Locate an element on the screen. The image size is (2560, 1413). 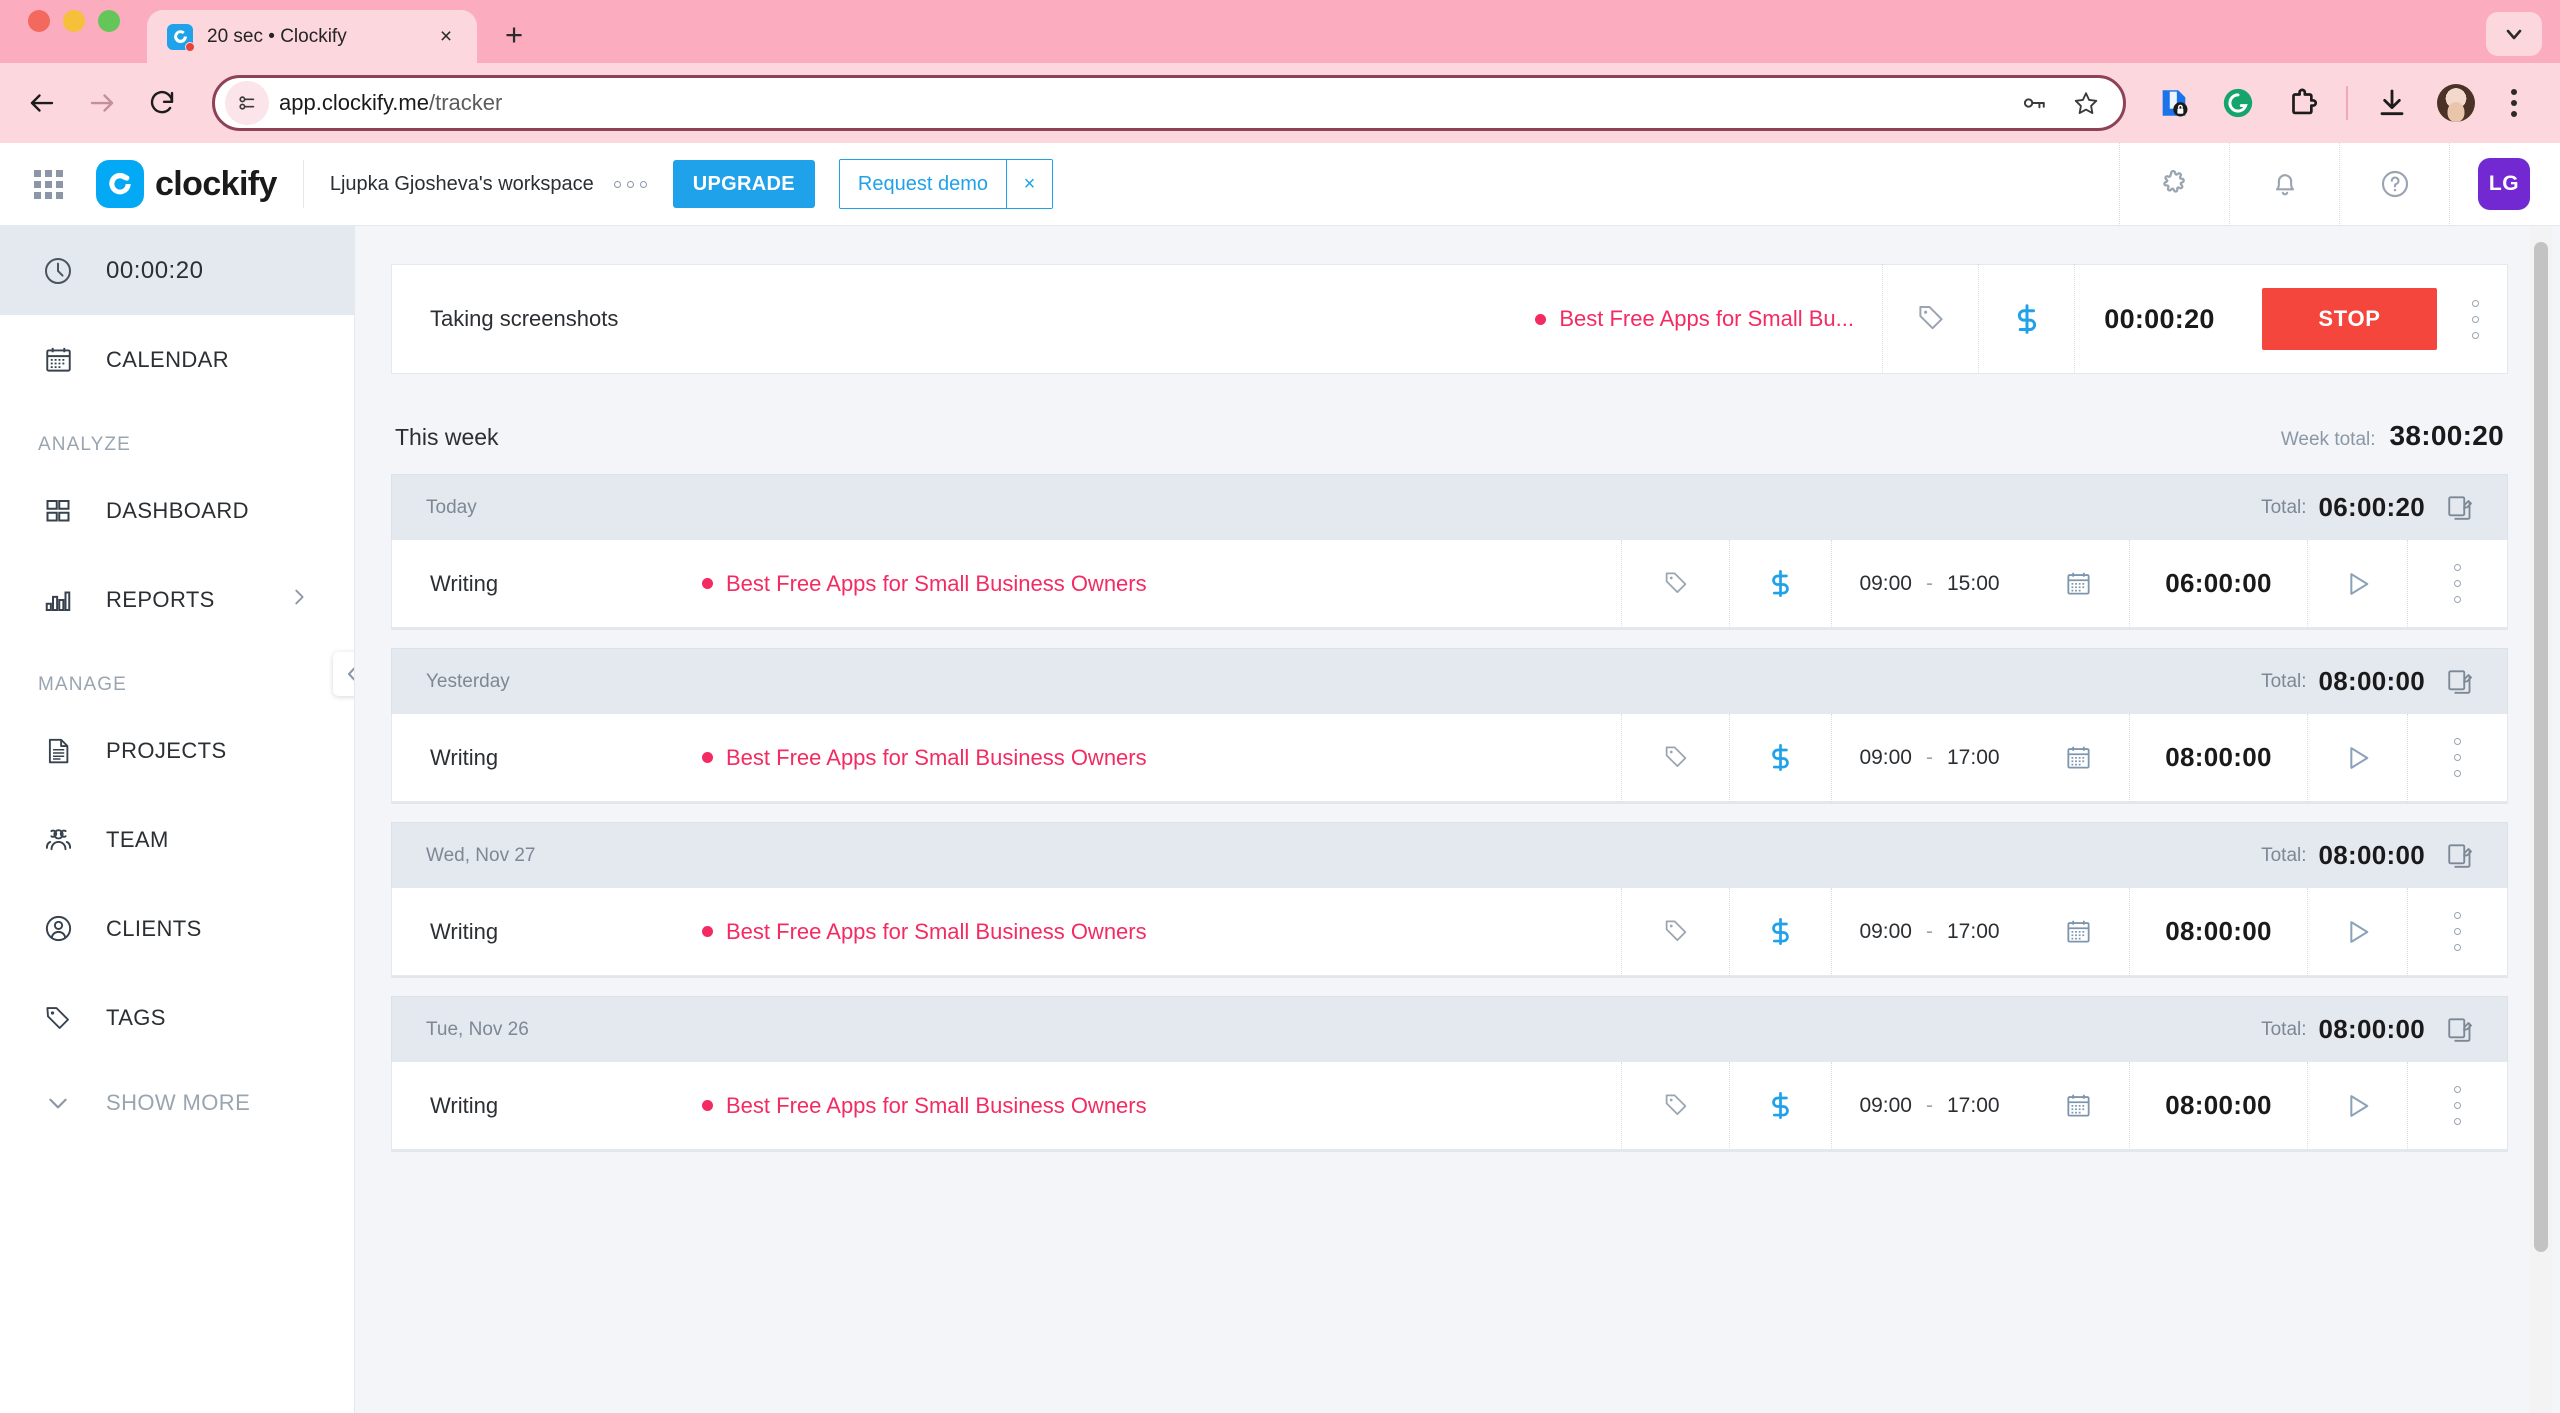
new-tab-button: + is located at coordinates (514, 35).